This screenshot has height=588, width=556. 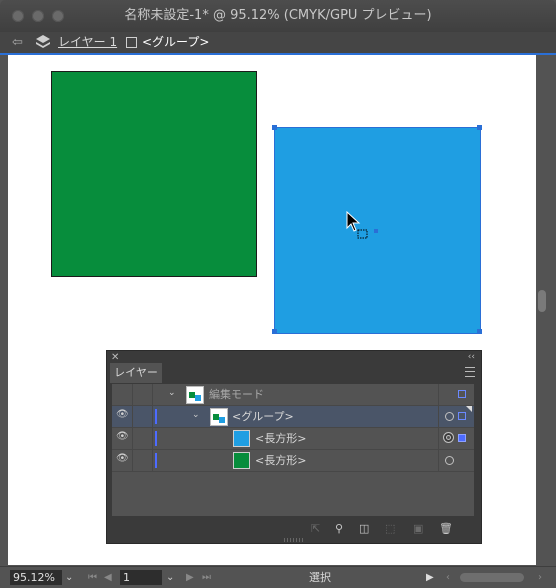 I want to click on scrollbar-thumb, so click(x=542, y=301).